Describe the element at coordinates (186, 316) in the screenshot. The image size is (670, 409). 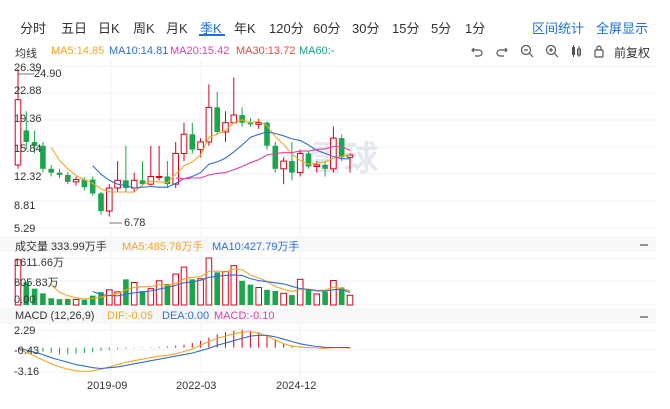
I see `macd-dea: DEA:0.00` at that location.